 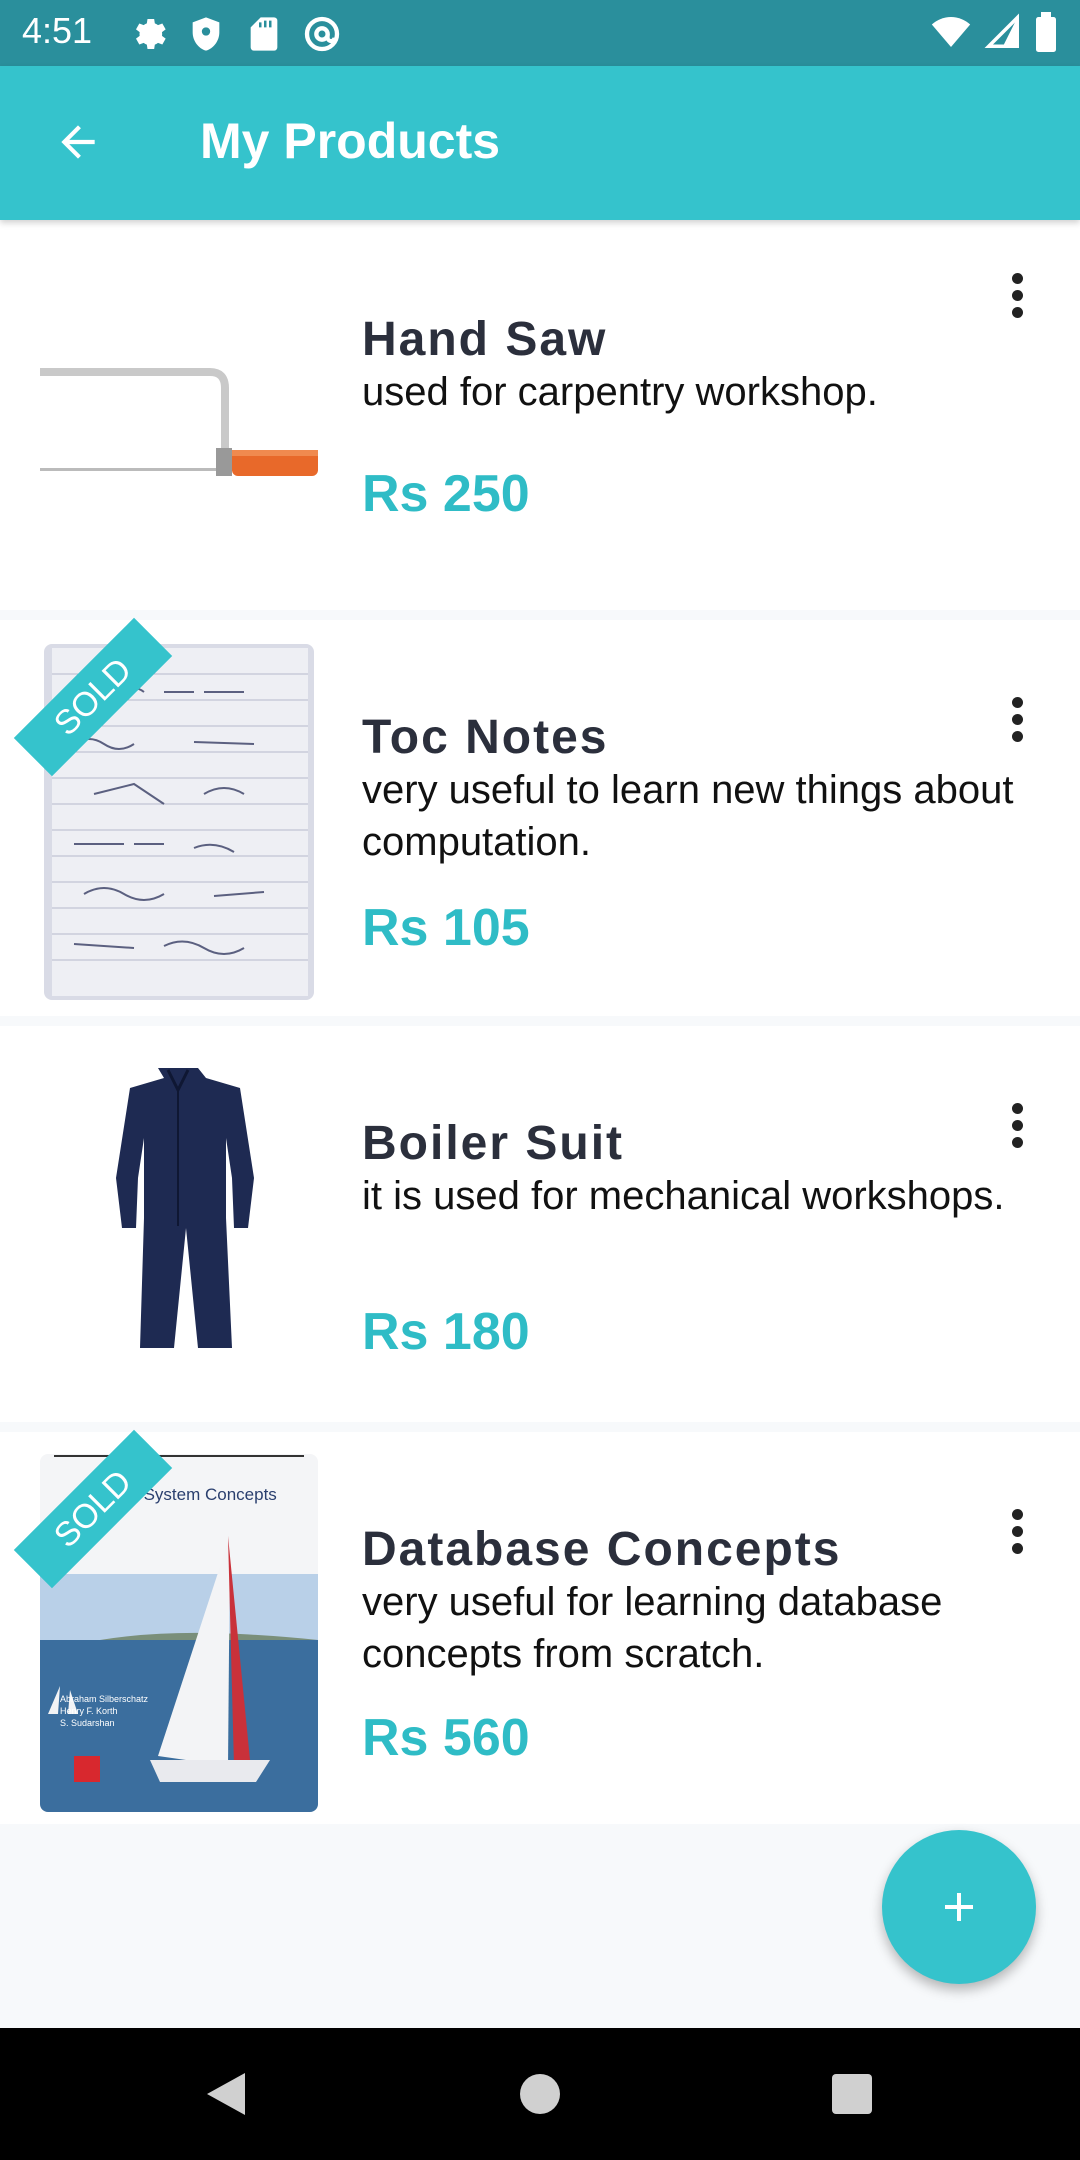 I want to click on add-icon, so click(x=959, y=1907).